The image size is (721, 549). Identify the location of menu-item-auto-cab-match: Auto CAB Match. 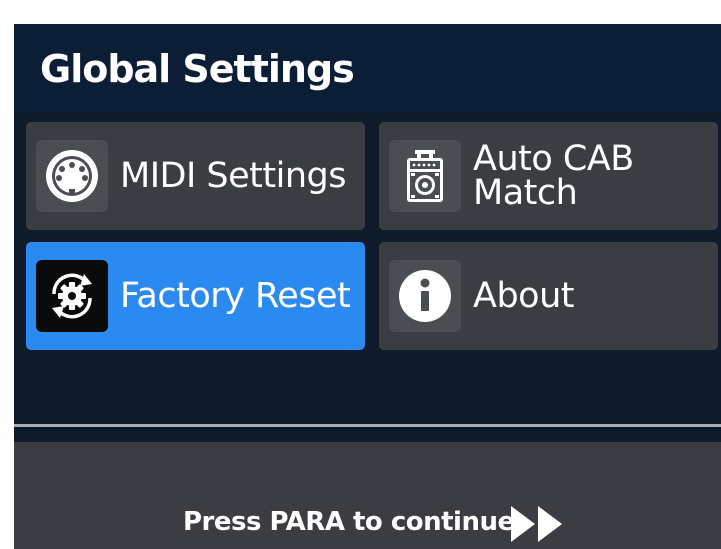
(548, 176).